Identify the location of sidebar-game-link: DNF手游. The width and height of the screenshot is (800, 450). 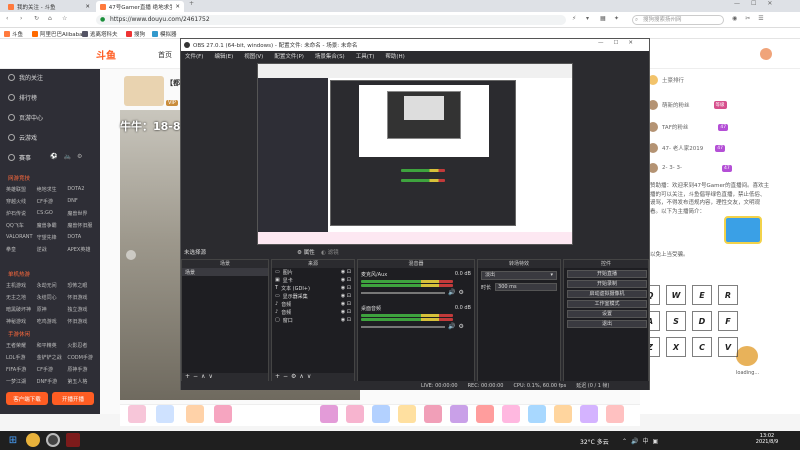
(52, 381).